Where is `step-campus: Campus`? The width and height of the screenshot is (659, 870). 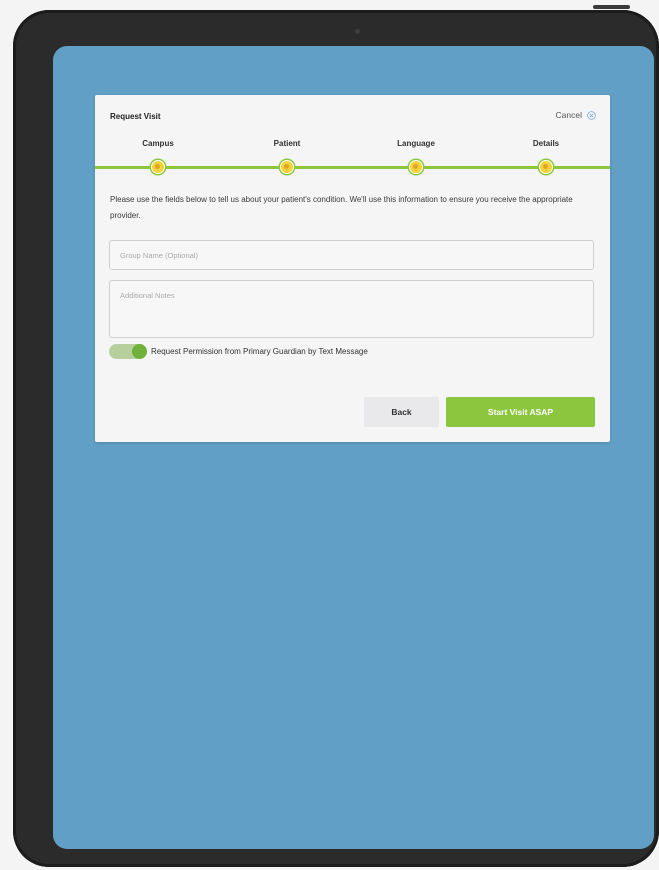
step-campus: Campus is located at coordinates (158, 157).